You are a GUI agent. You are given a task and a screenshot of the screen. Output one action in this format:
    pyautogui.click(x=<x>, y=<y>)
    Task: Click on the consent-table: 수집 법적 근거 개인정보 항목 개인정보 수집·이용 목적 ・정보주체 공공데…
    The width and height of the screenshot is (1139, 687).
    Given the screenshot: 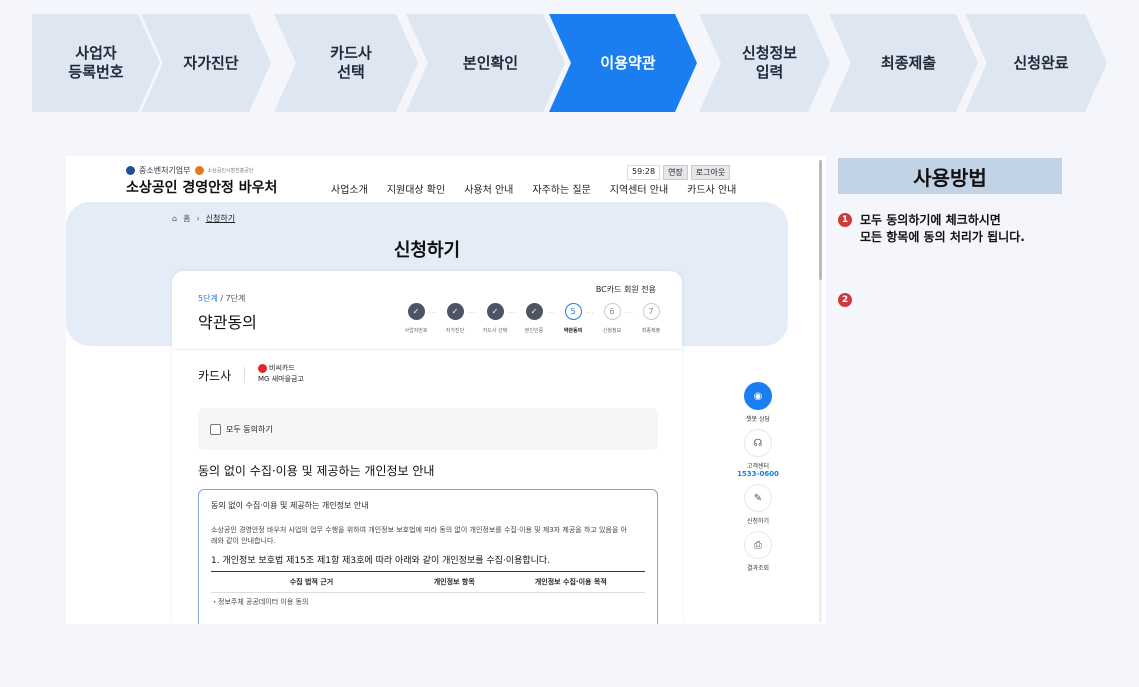 What is the action you would take?
    pyautogui.click(x=428, y=591)
    